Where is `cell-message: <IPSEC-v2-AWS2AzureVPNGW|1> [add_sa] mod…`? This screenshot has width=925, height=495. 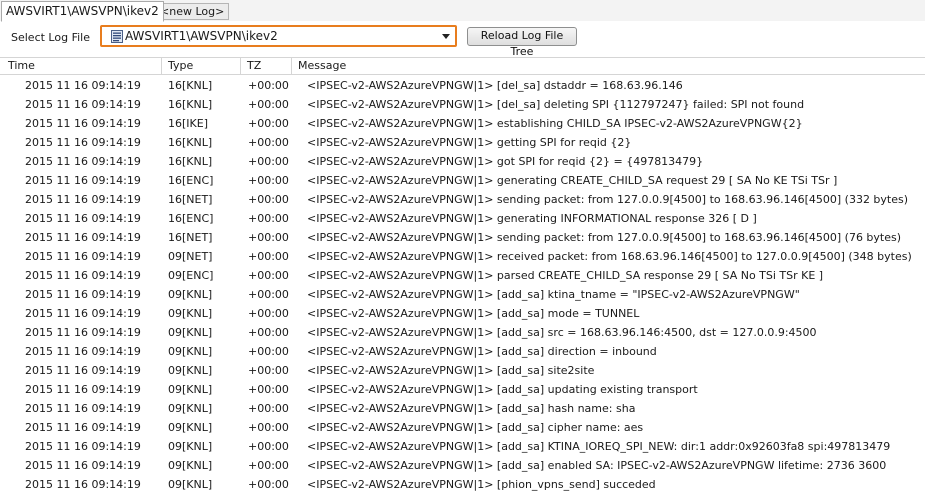
cell-message: <IPSEC-v2-AWS2AzureVPNGW|1> [add_sa] mod… is located at coordinates (473, 313).